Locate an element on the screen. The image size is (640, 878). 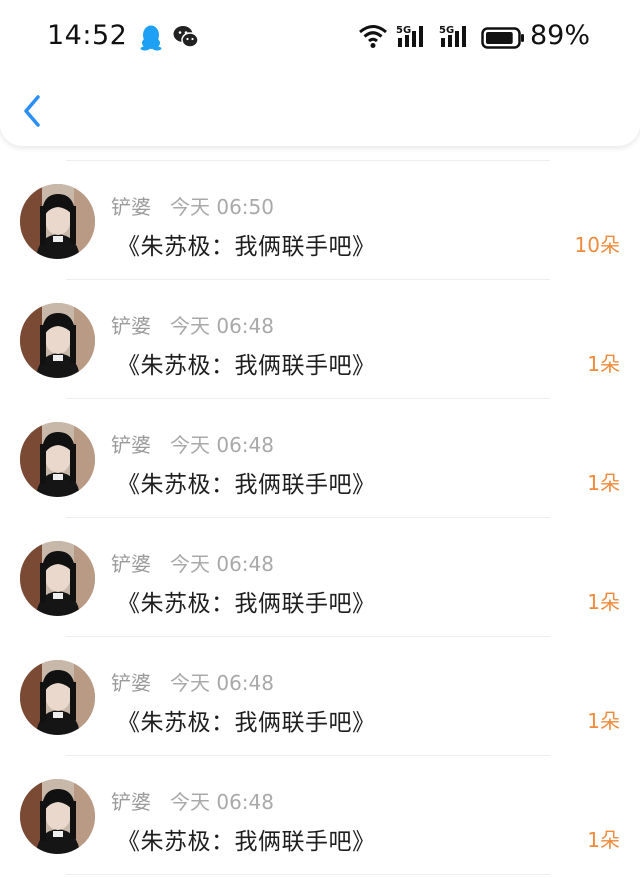
list-item: 铲婆 今天 06:50 《朱苏极：我俩联手吧》 10朵 is located at coordinates (320, 220).